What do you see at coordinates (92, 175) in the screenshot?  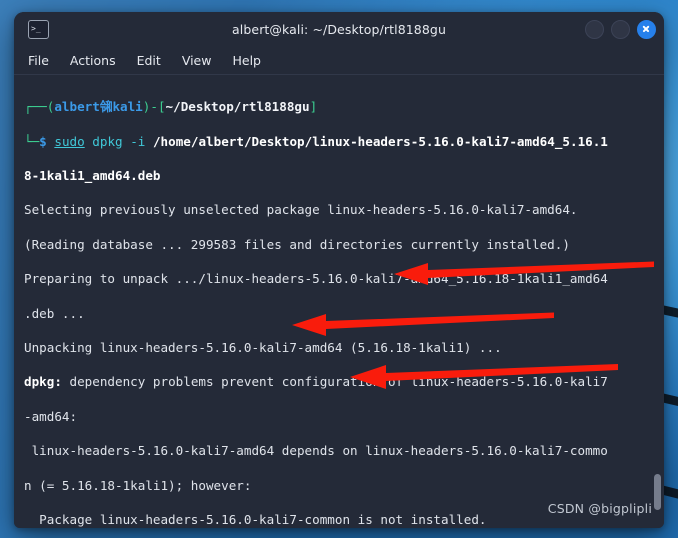 I see `command-argument-wrap: 8-1kali1_amd64.deb` at bounding box center [92, 175].